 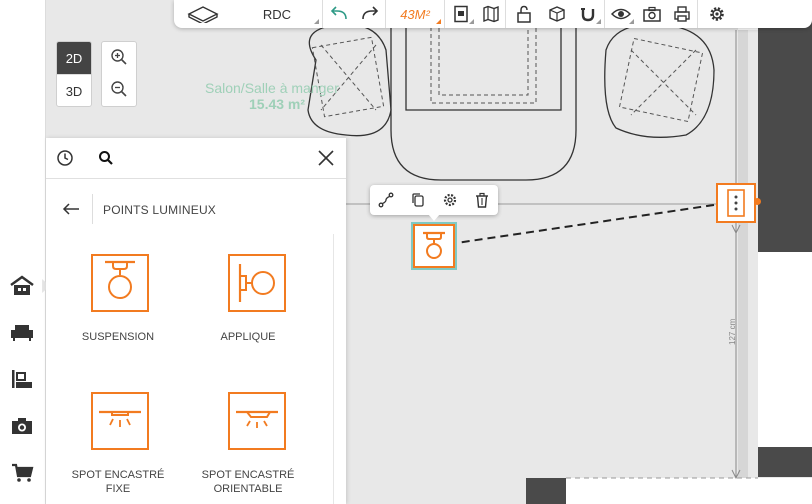 I want to click on view-3d-button: 3D, so click(x=74, y=90).